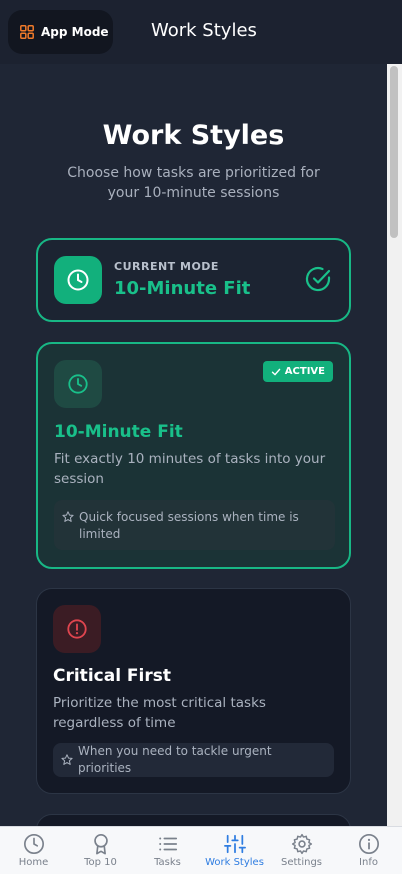 Image resolution: width=402 pixels, height=874 pixels. Describe the element at coordinates (234, 844) in the screenshot. I see `sliders-icon` at that location.